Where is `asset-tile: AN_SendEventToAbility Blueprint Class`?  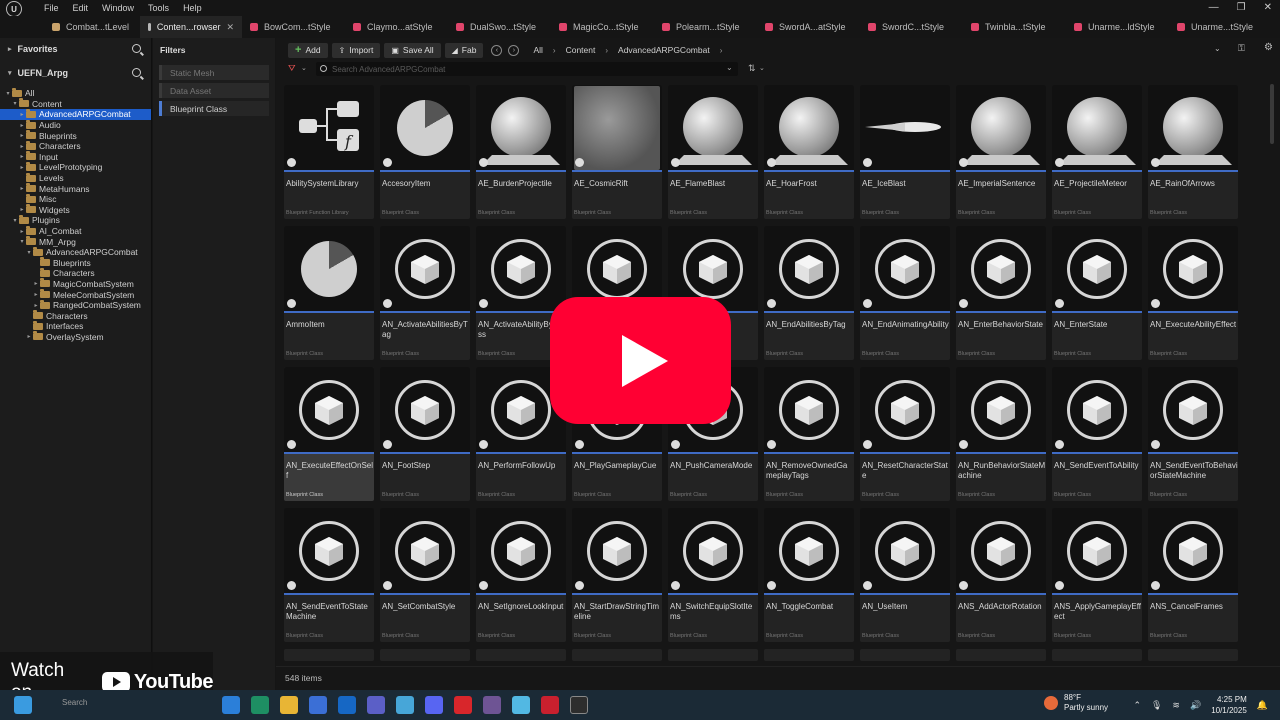 asset-tile: AN_SendEventToAbility Blueprint Class is located at coordinates (1097, 434).